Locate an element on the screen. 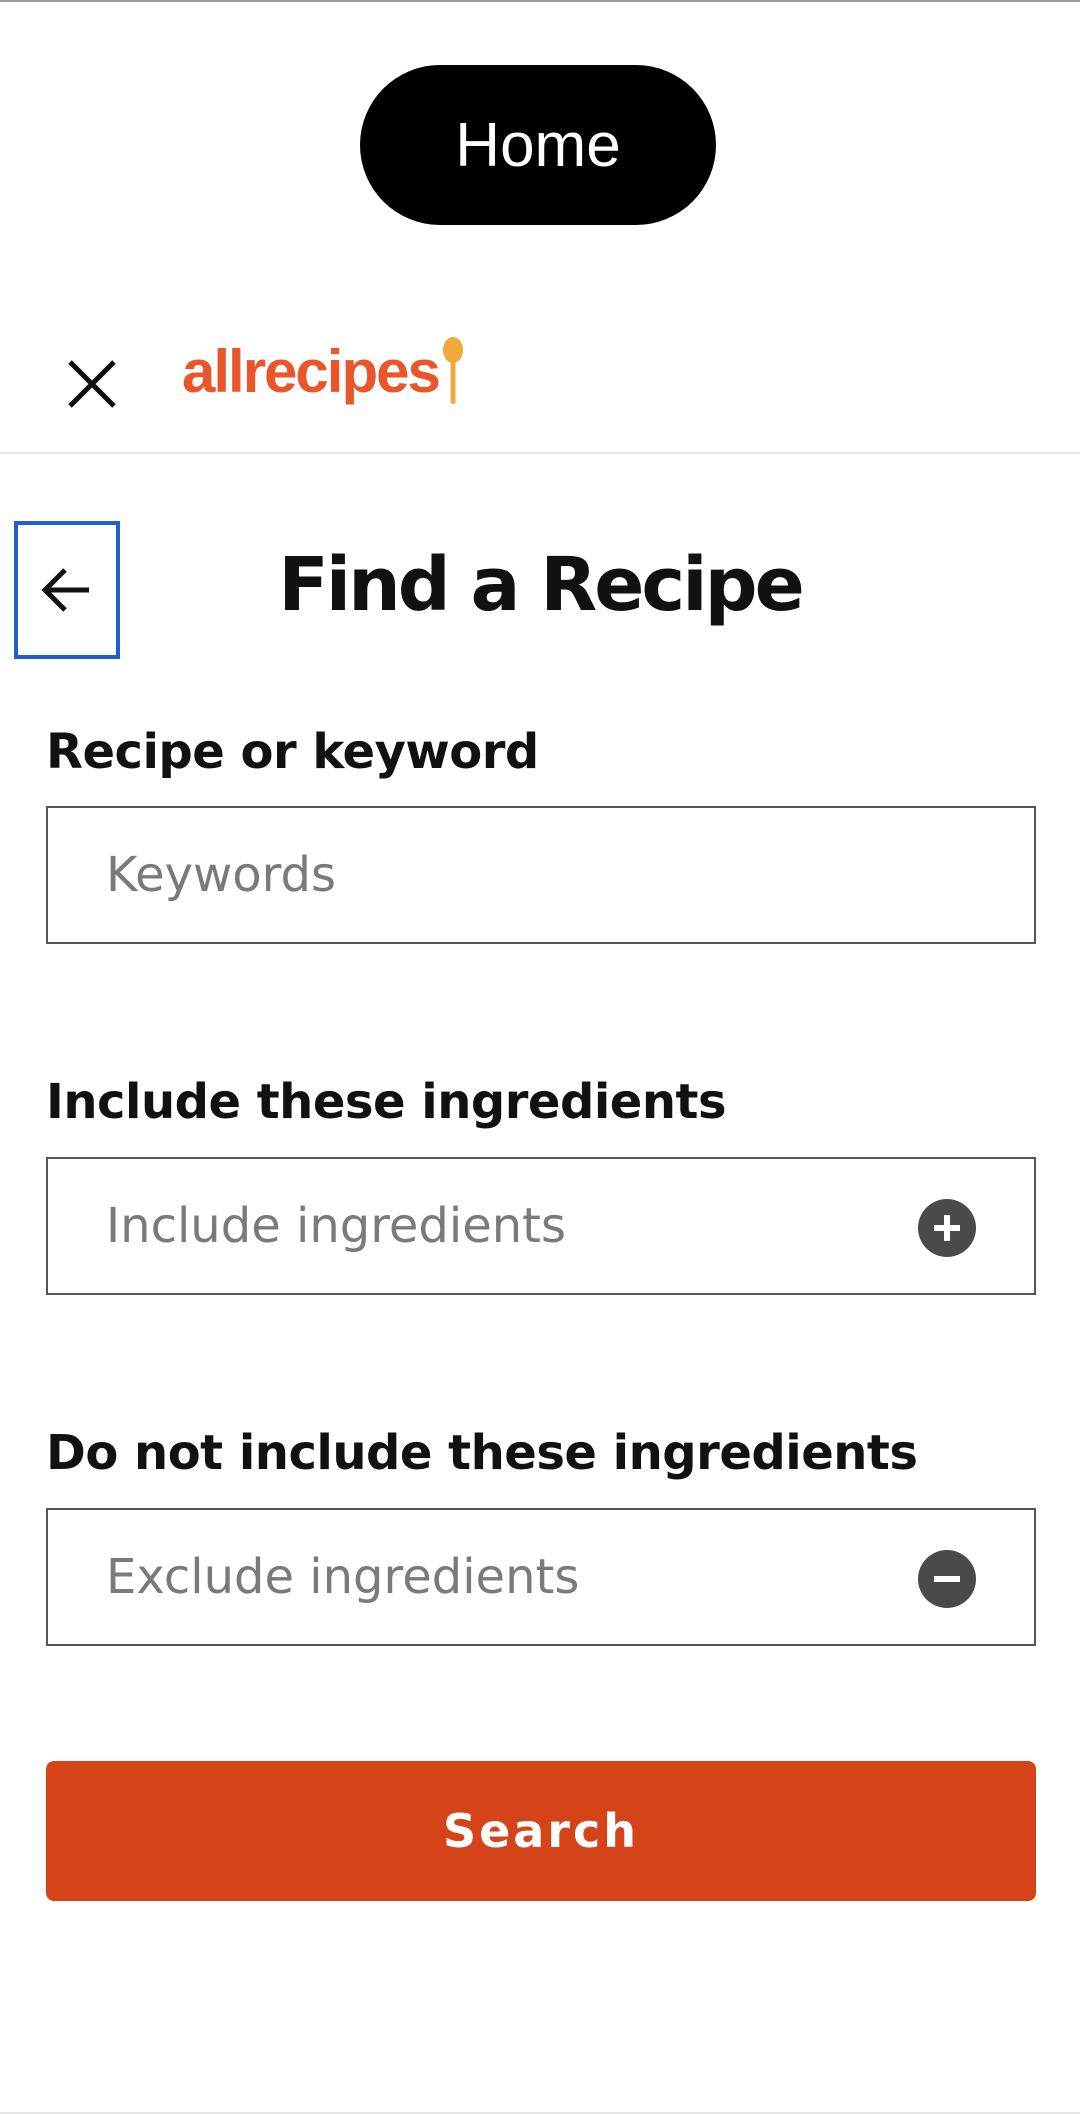  spoon-icon is located at coordinates (452, 370).